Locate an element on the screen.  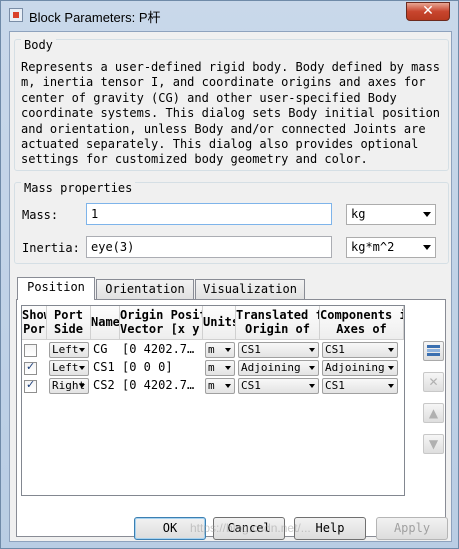
delete-icon: ✕ is located at coordinates (433, 382).